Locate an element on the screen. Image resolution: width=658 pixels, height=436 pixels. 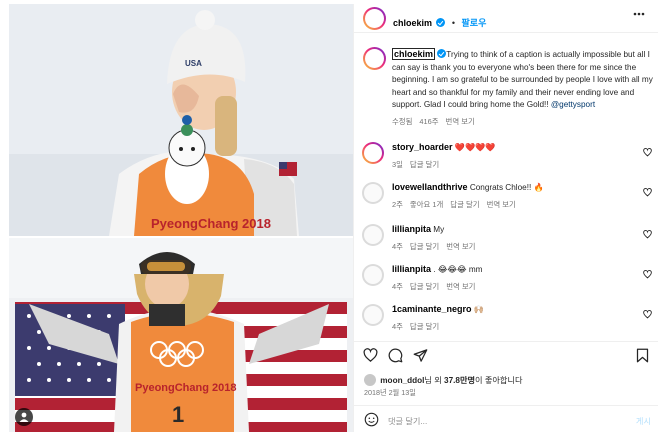
caption-edited: 수정됨 is located at coordinates (402, 121).